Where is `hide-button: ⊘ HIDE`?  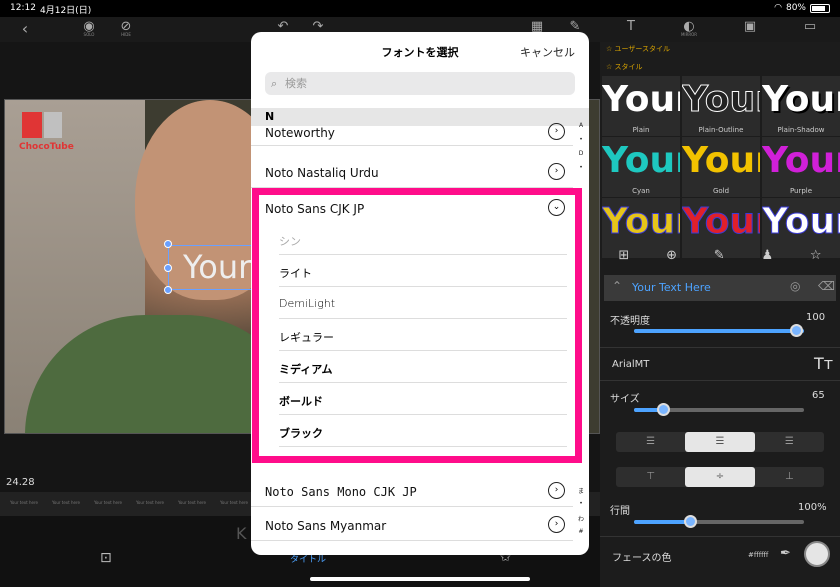 hide-button: ⊘ HIDE is located at coordinates (126, 30).